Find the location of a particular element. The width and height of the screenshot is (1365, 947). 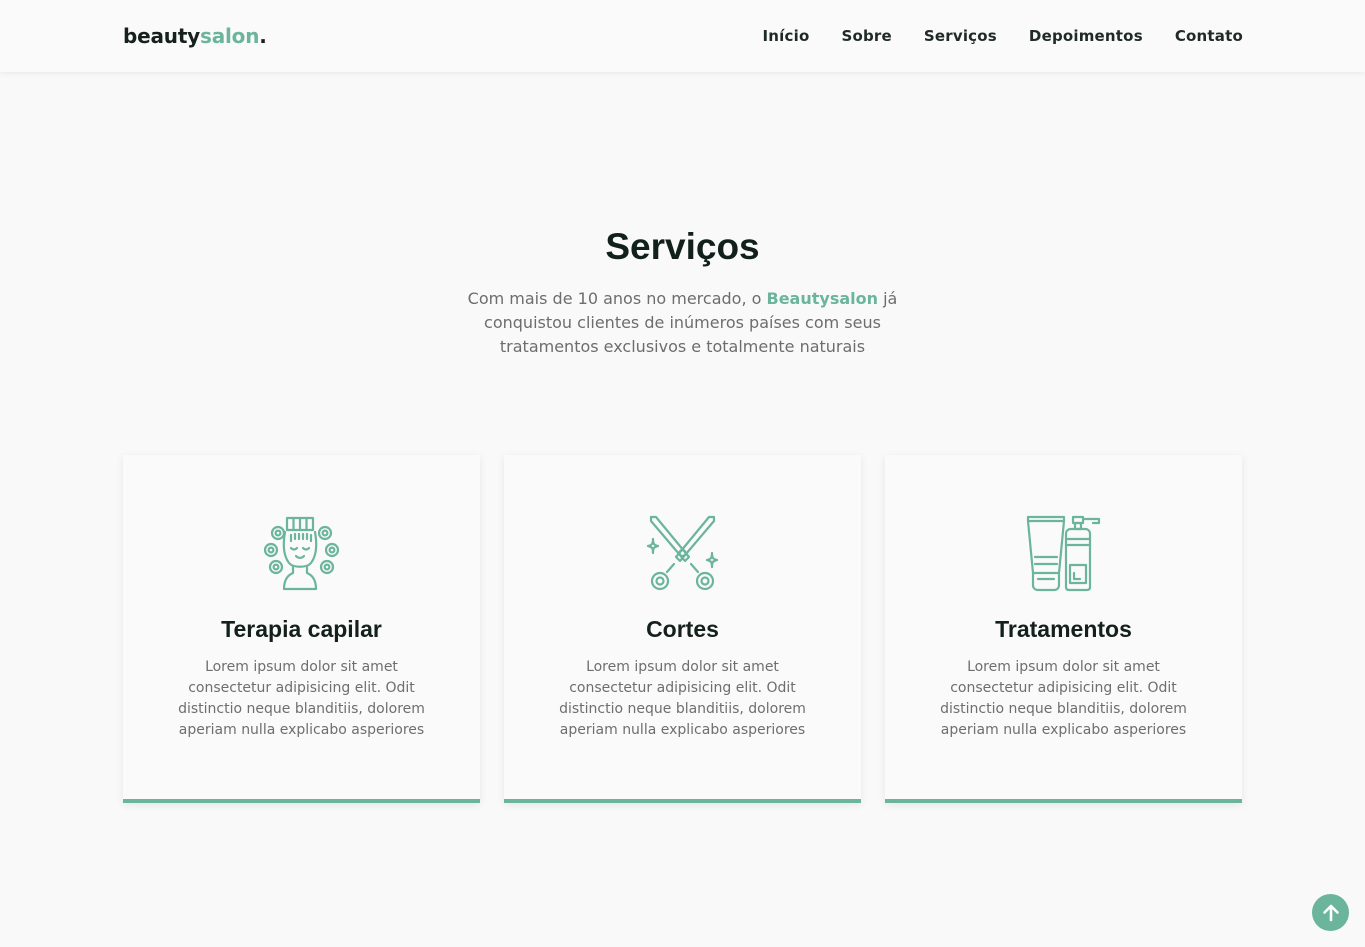

nav-link-sobre: Sobre is located at coordinates (866, 36).